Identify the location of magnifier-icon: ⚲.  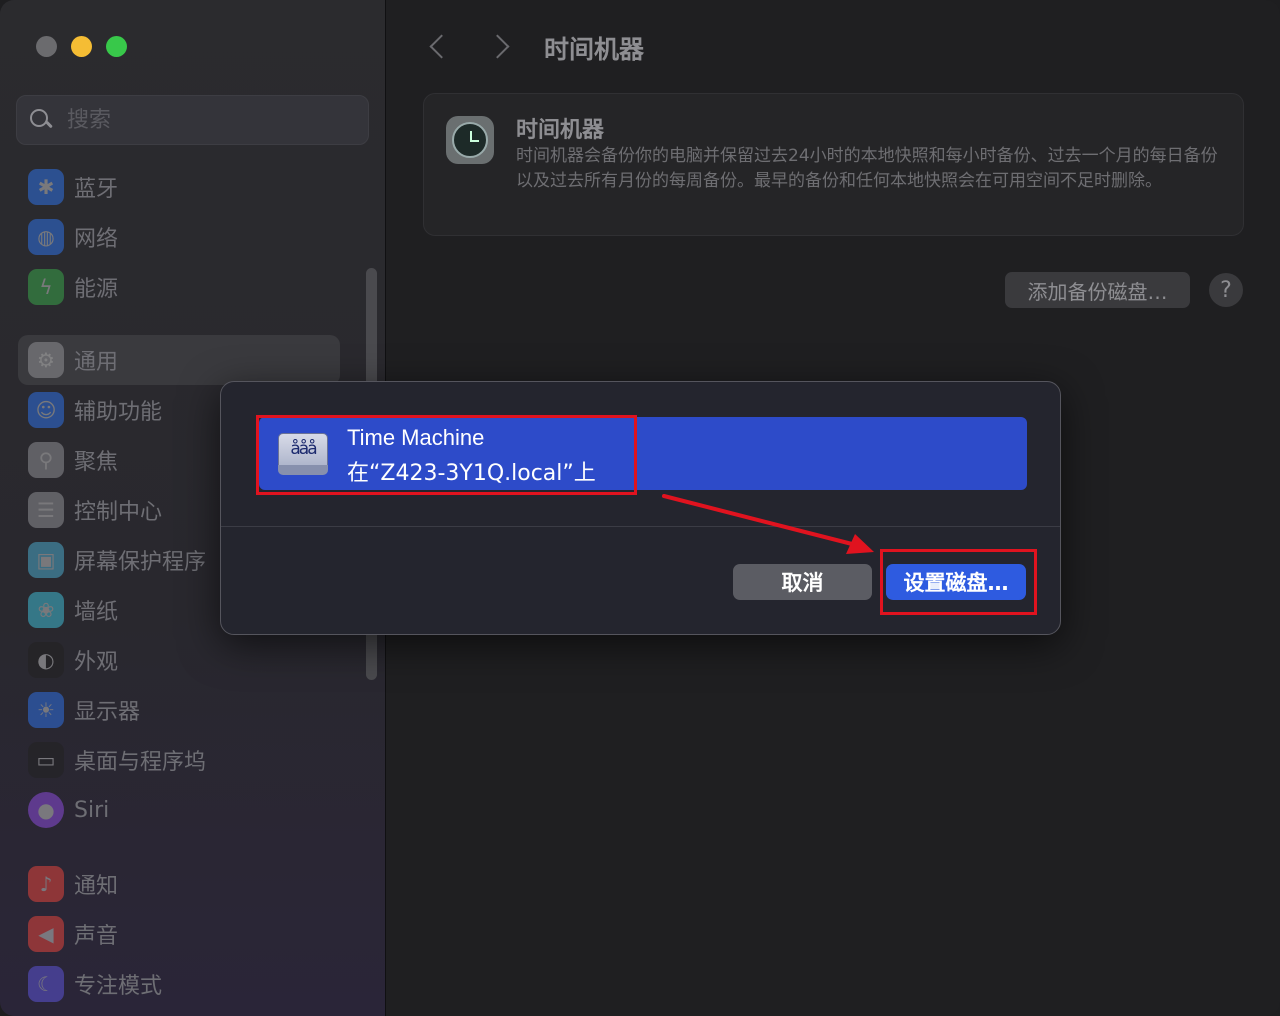
(46, 460).